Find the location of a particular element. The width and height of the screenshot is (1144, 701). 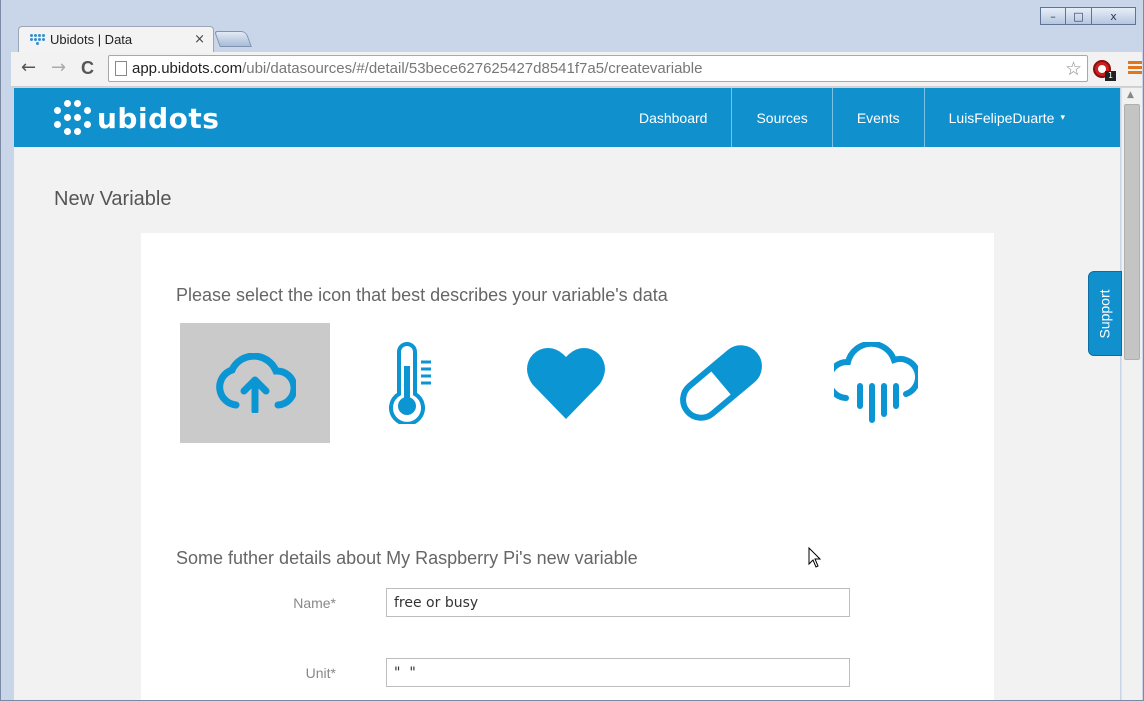

url-host: app.ubidots.com is located at coordinates (187, 68).